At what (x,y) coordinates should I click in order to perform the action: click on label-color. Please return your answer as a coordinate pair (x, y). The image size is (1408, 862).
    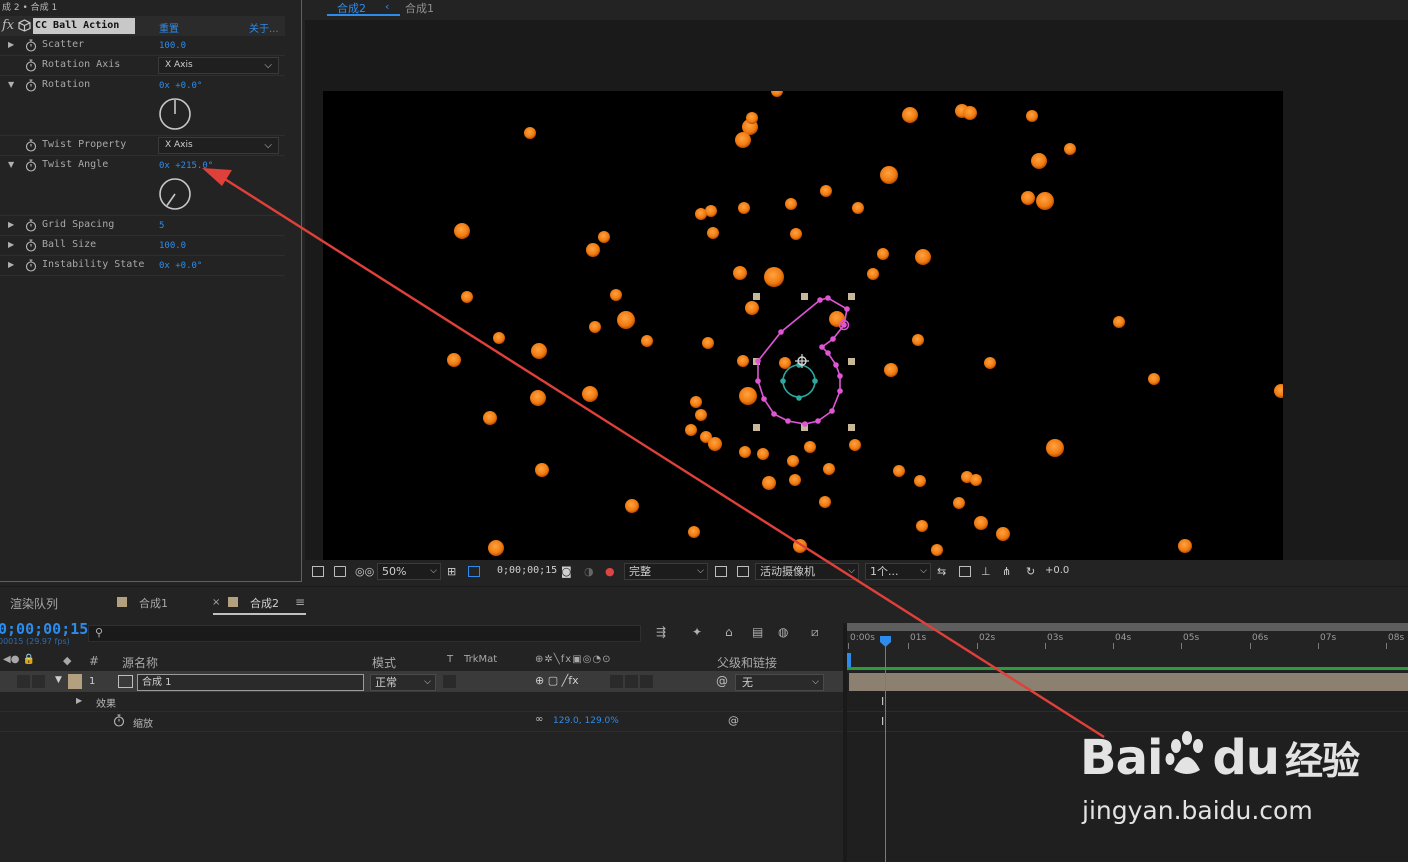
    Looking at the image, I should click on (75, 681).